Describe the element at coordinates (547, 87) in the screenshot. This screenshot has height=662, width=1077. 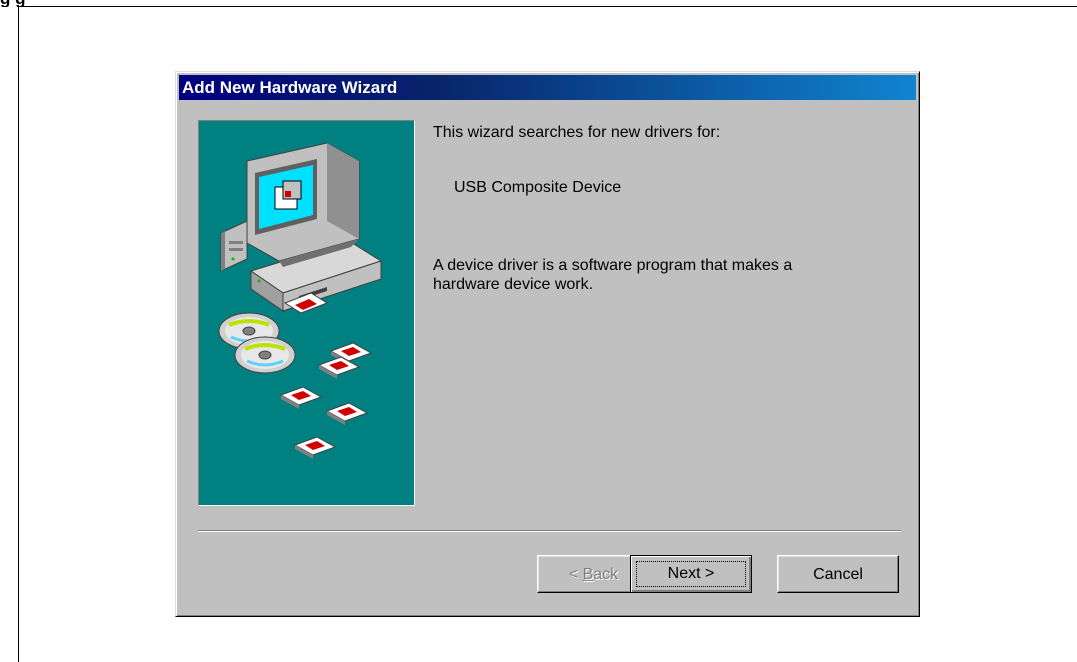
I see `title-bar: Add New Hardware Wizard` at that location.